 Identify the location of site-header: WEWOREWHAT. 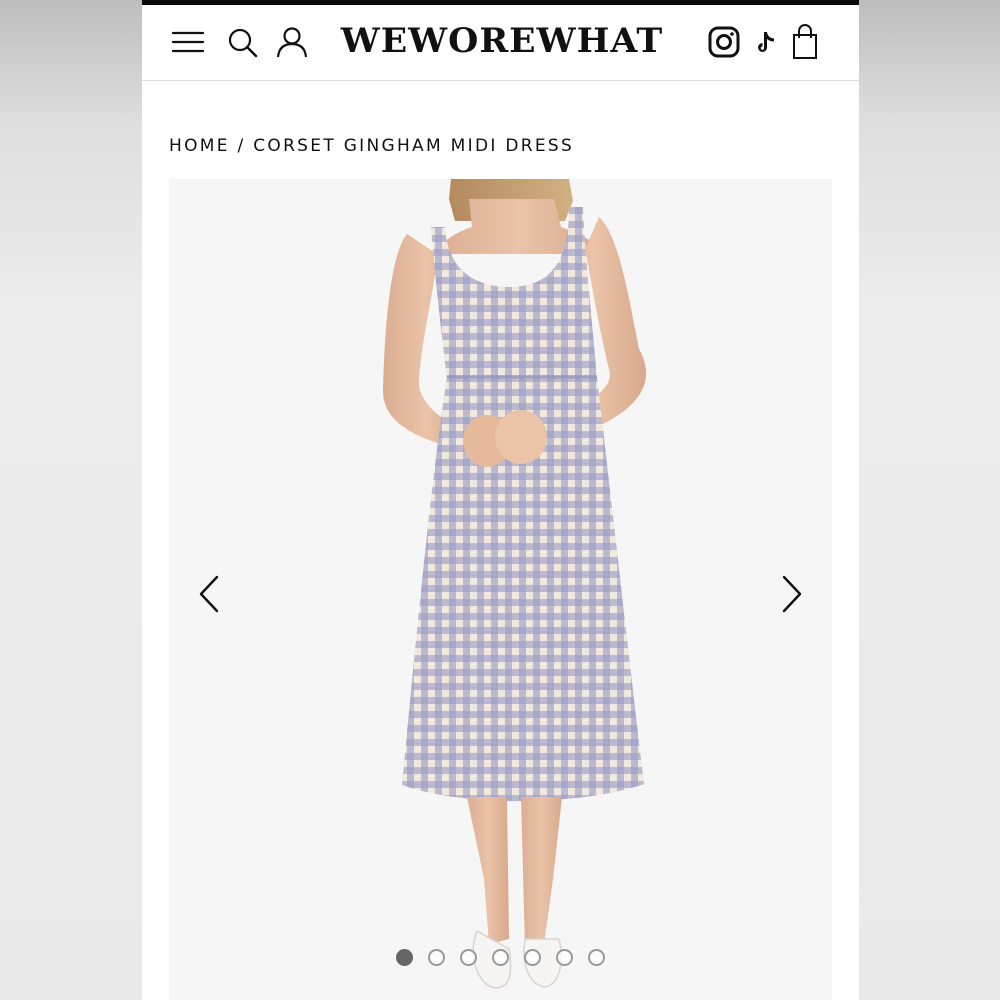
(500, 43).